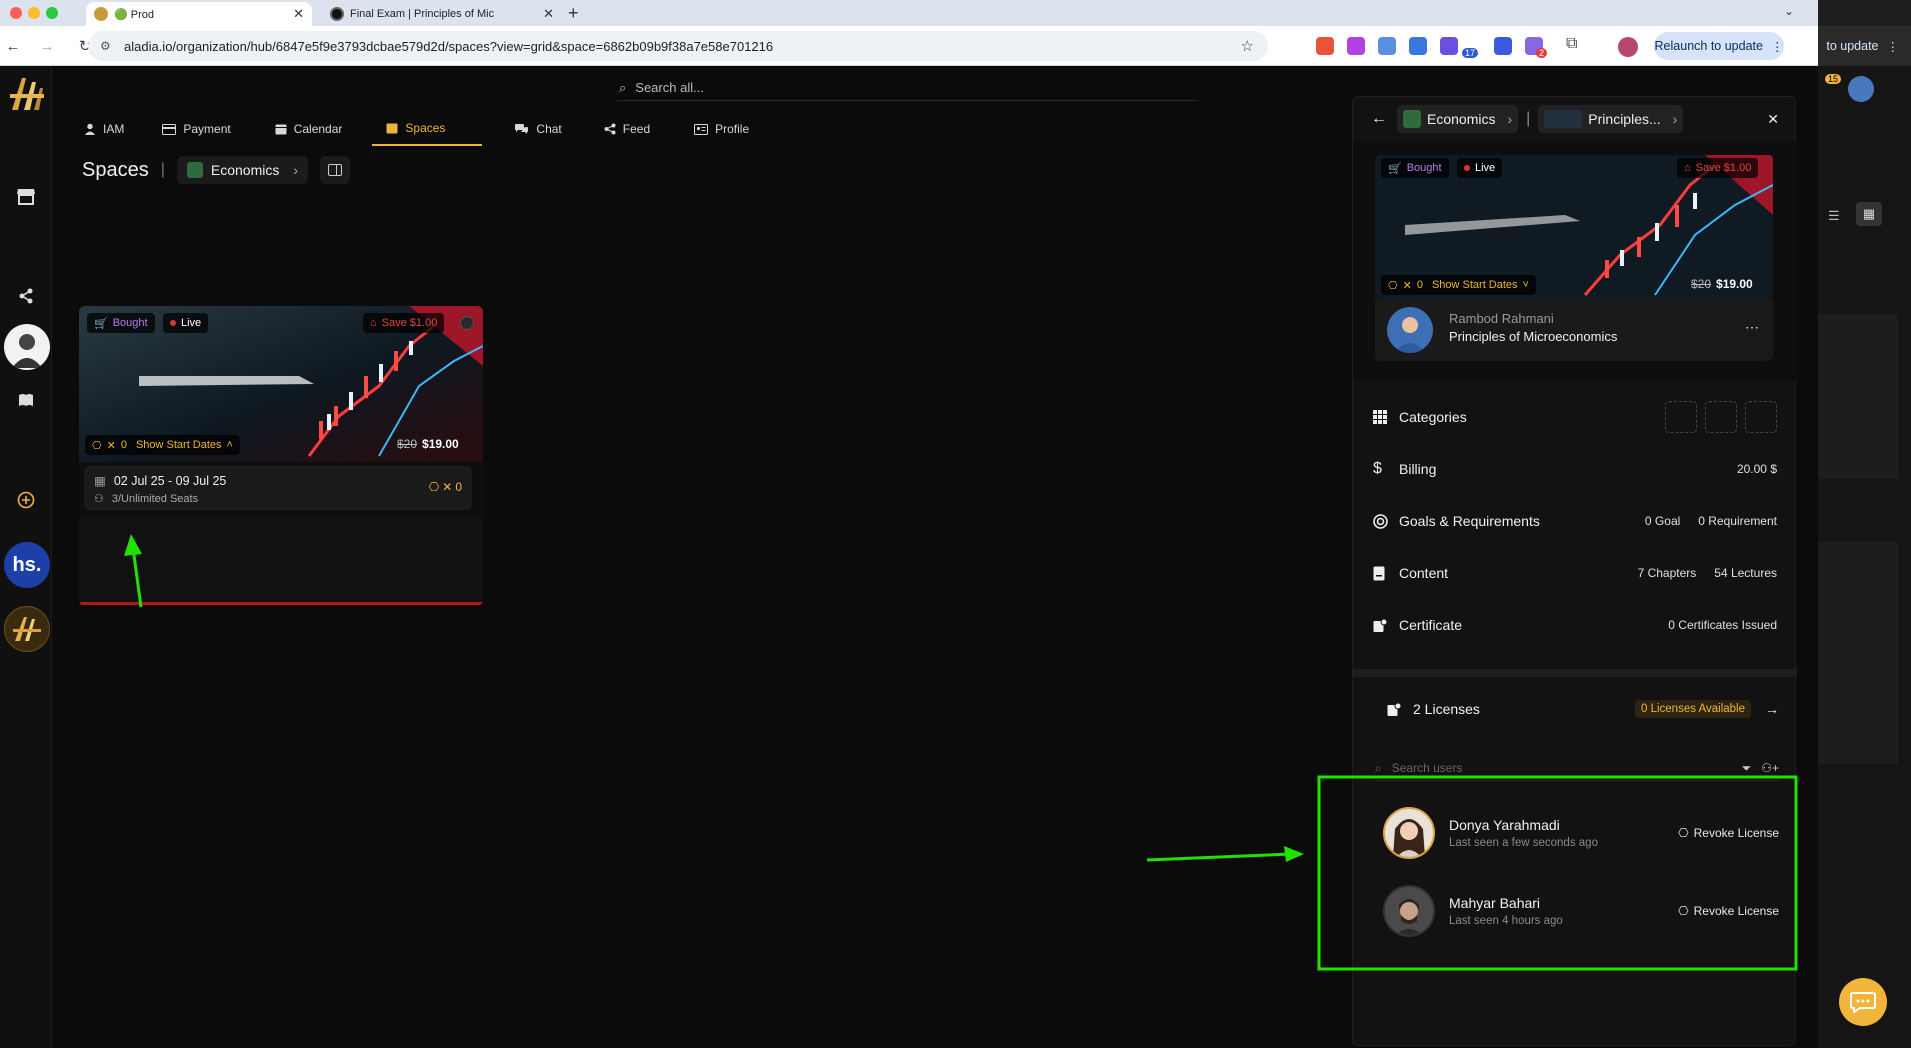  What do you see at coordinates (309, 129) in the screenshot?
I see `nav-item-calendar: Calendar` at bounding box center [309, 129].